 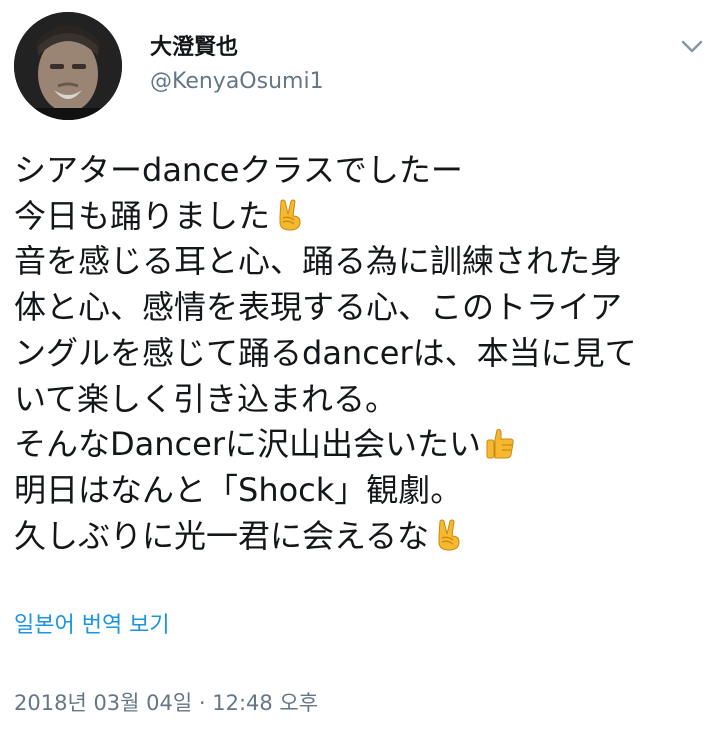 What do you see at coordinates (359, 217) in the screenshot?
I see `tweet-line: 今日も踊りました` at bounding box center [359, 217].